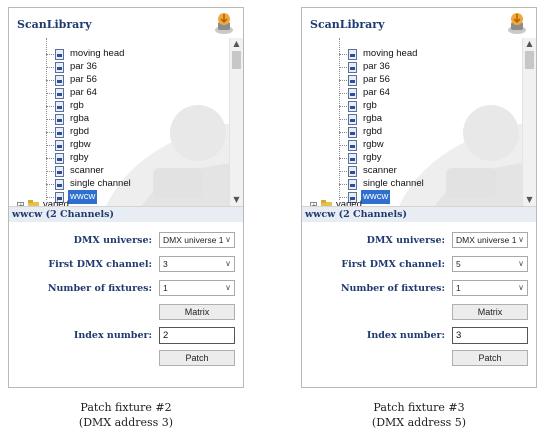 The width and height of the screenshot is (548, 444). What do you see at coordinates (458, 264) in the screenshot?
I see `first-dmx-channel-value: 5` at bounding box center [458, 264].